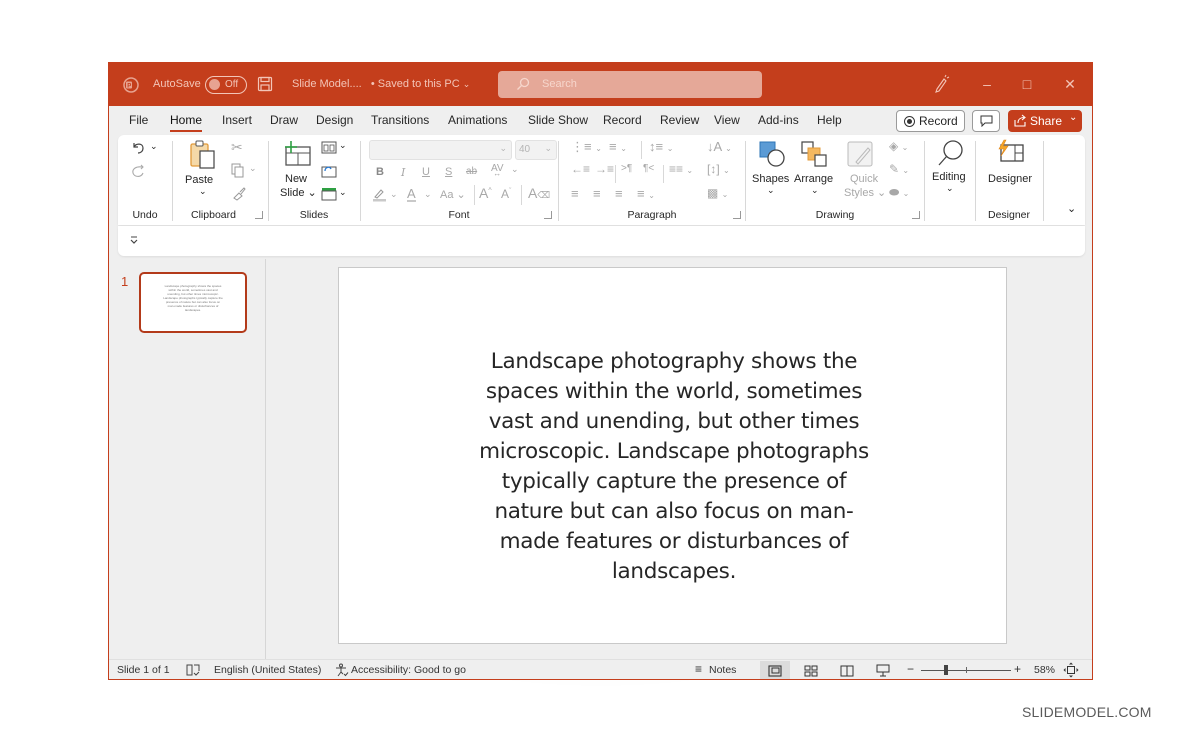  I want to click on zoom-in-button: +, so click(1017, 669).